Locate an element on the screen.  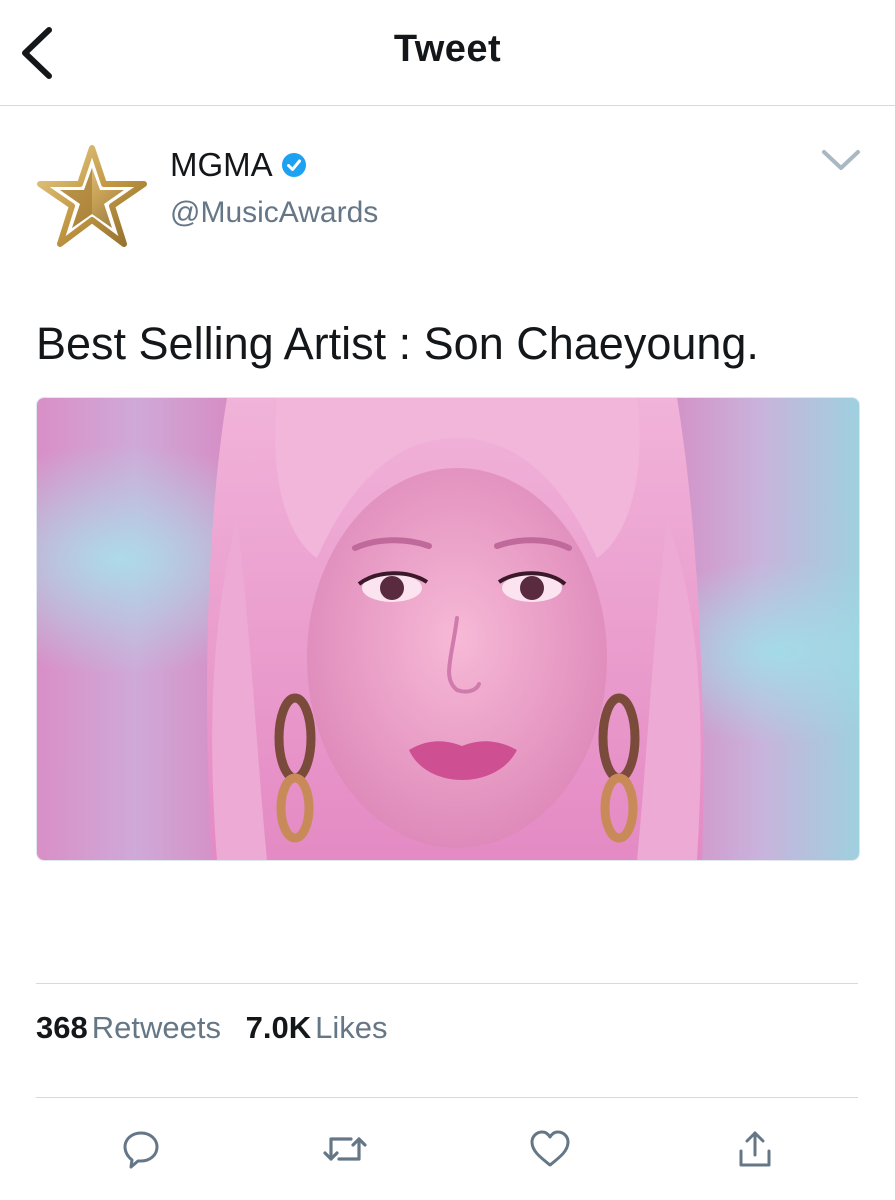
likes-label: Likes is located at coordinates (351, 1027).